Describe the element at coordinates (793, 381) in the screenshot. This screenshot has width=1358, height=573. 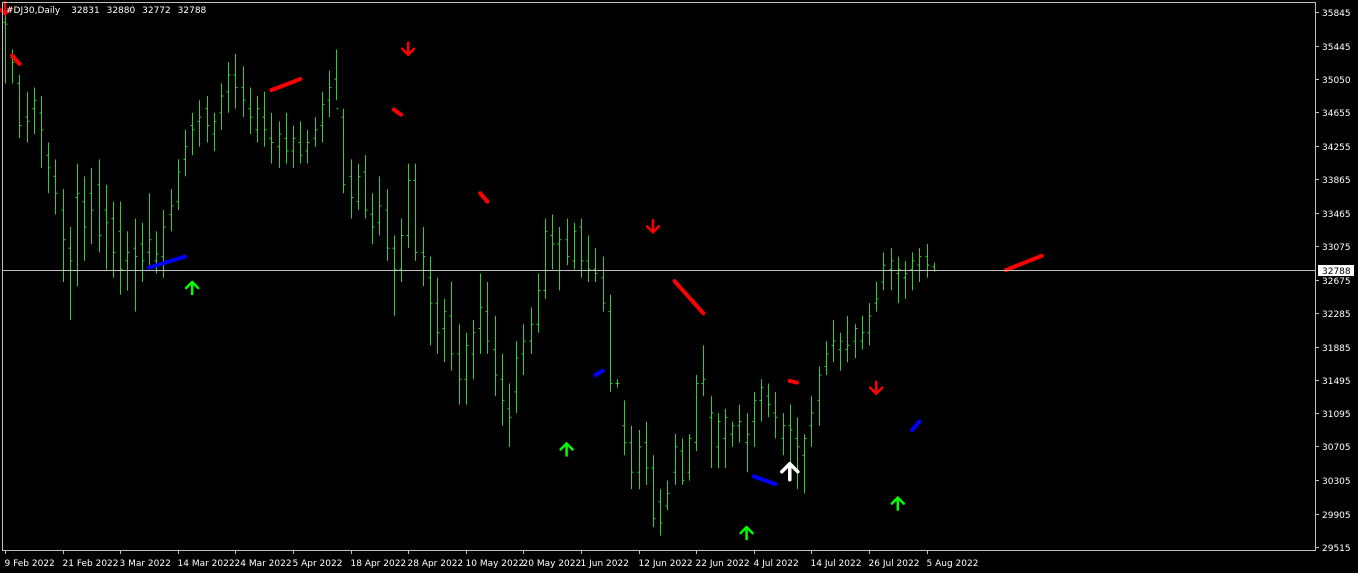
I see `trend-segment-red` at that location.